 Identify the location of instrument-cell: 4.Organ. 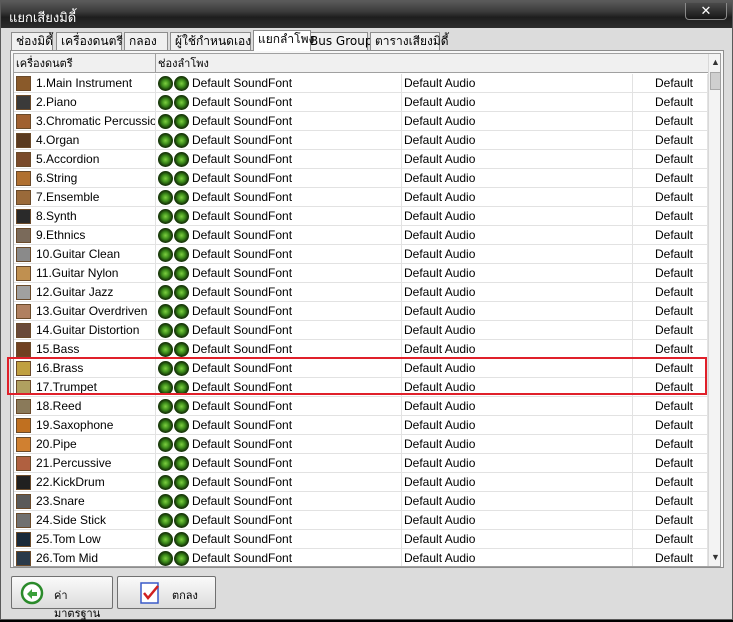
(85, 140).